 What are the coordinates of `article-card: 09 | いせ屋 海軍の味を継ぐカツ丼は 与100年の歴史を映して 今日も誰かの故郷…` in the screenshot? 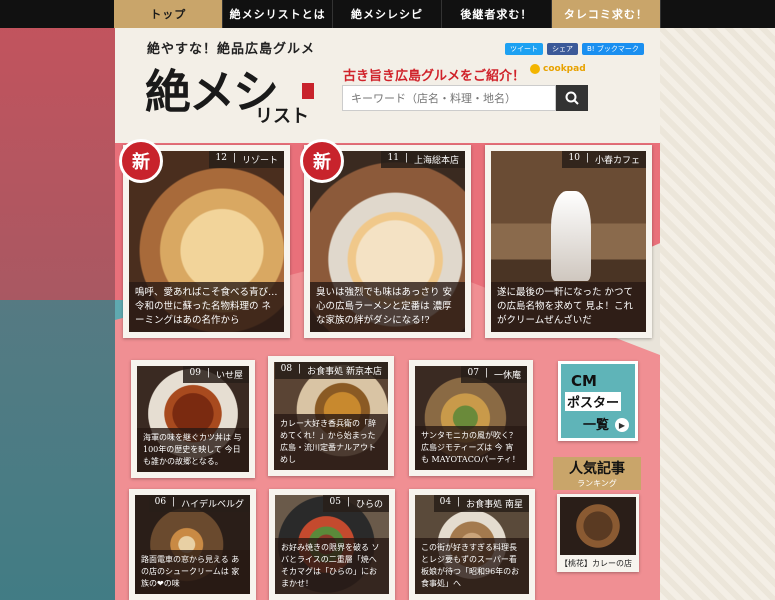 It's located at (193, 419).